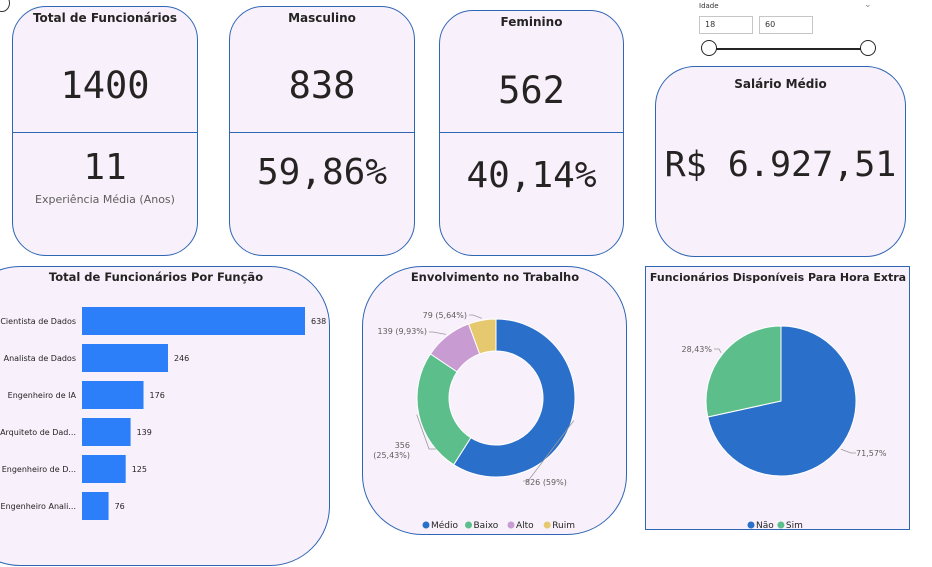  Describe the element at coordinates (709, 6) in the screenshot. I see `age-slicer-label: Idade` at that location.